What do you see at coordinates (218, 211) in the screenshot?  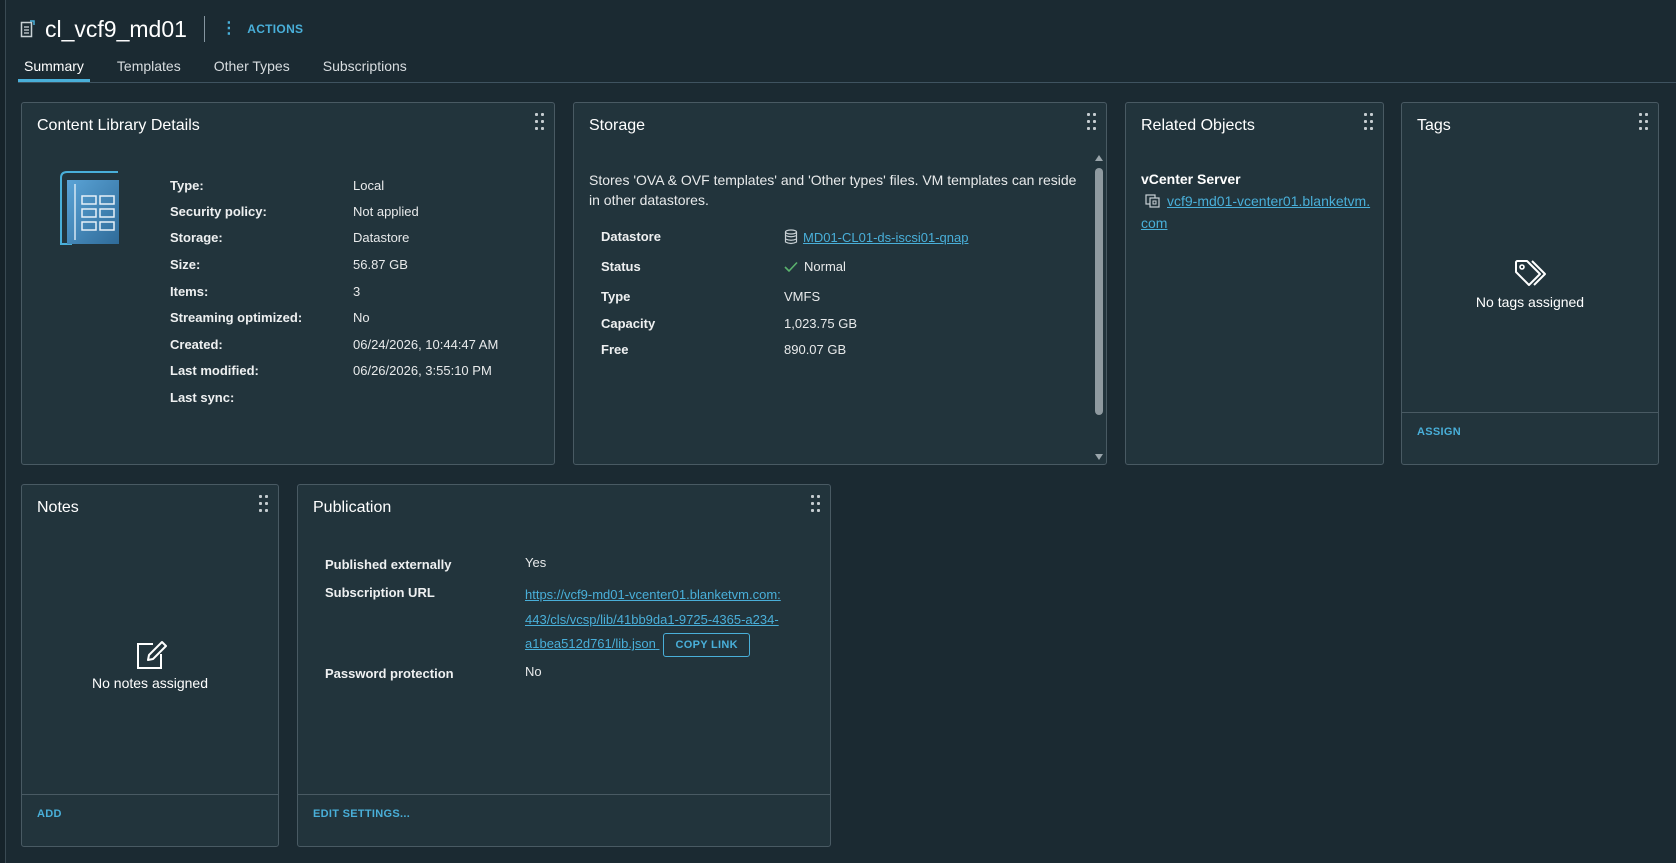 I see `detail-label-security-policy: Security policy:` at bounding box center [218, 211].